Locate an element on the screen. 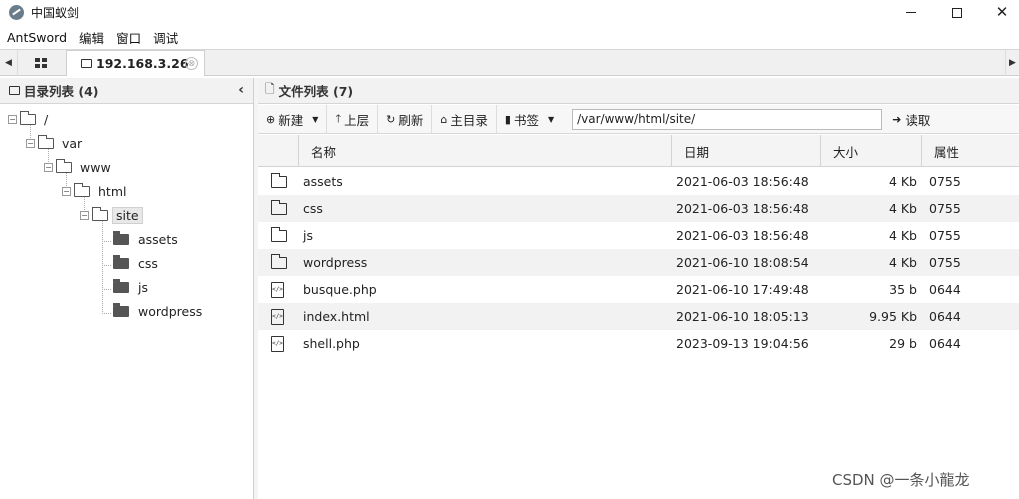 This screenshot has height=499, width=1019. menu-antsword: AntSword is located at coordinates (37, 37).